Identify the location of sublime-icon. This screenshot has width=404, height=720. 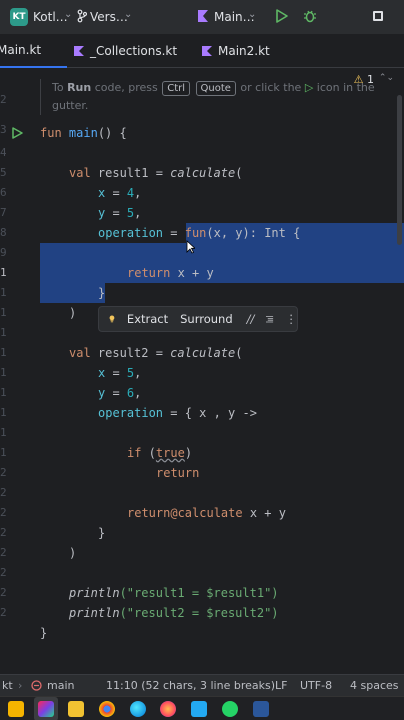
(16, 709).